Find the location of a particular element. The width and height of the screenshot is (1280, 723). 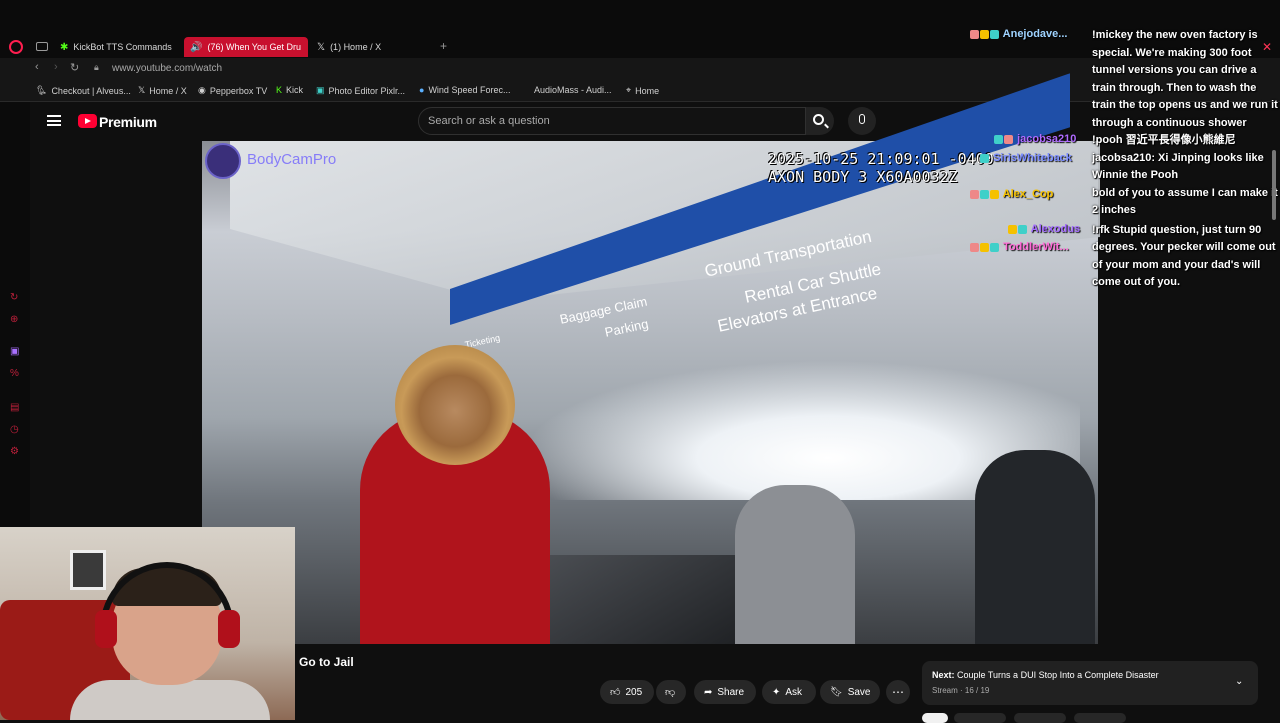

bookmark-label: Home / X is located at coordinates (168, 90).